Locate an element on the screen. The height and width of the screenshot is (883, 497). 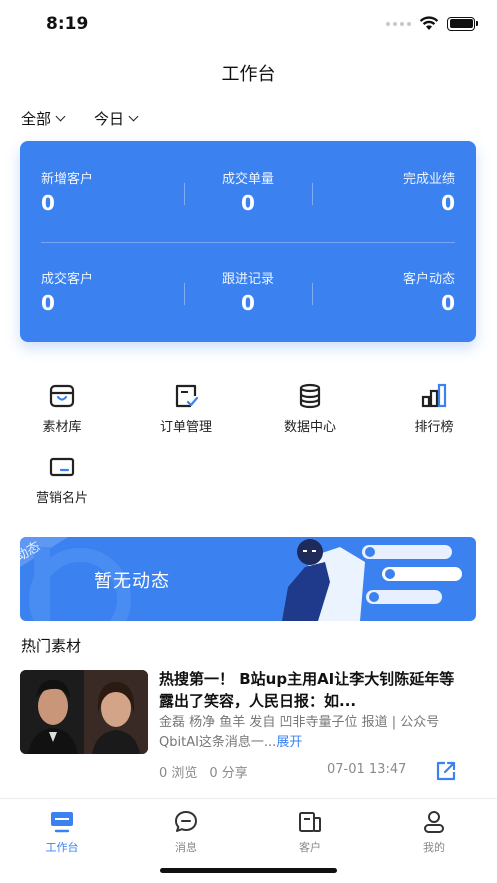
menu-label: 排行榜 is located at coordinates (434, 427).